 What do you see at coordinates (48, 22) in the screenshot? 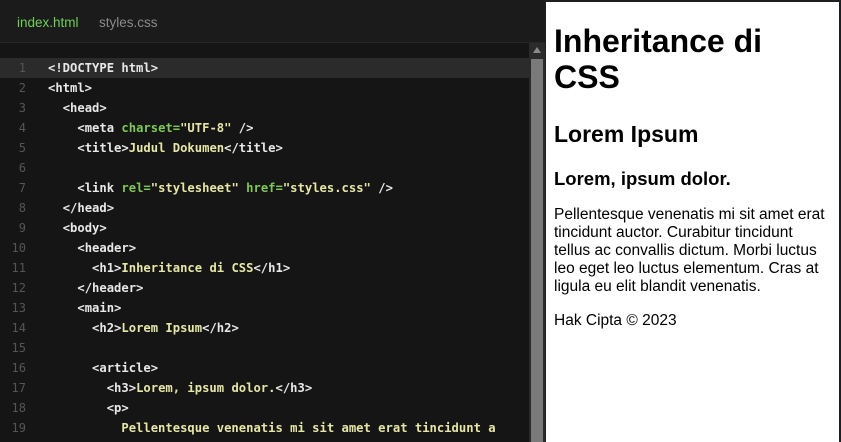
I see `tab-index-html: index.html` at bounding box center [48, 22].